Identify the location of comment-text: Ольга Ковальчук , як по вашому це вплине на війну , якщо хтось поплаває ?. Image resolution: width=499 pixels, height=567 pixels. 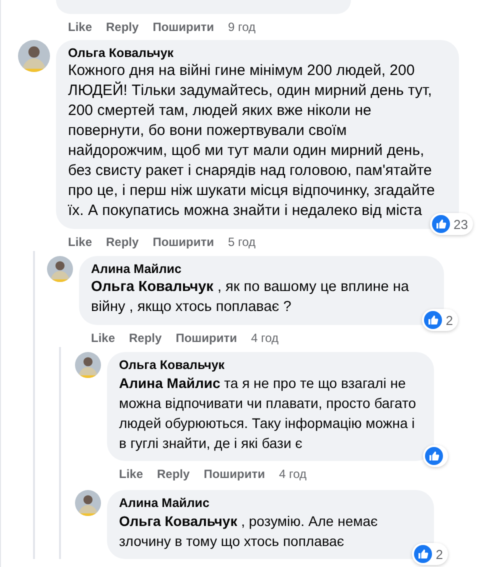
(250, 297).